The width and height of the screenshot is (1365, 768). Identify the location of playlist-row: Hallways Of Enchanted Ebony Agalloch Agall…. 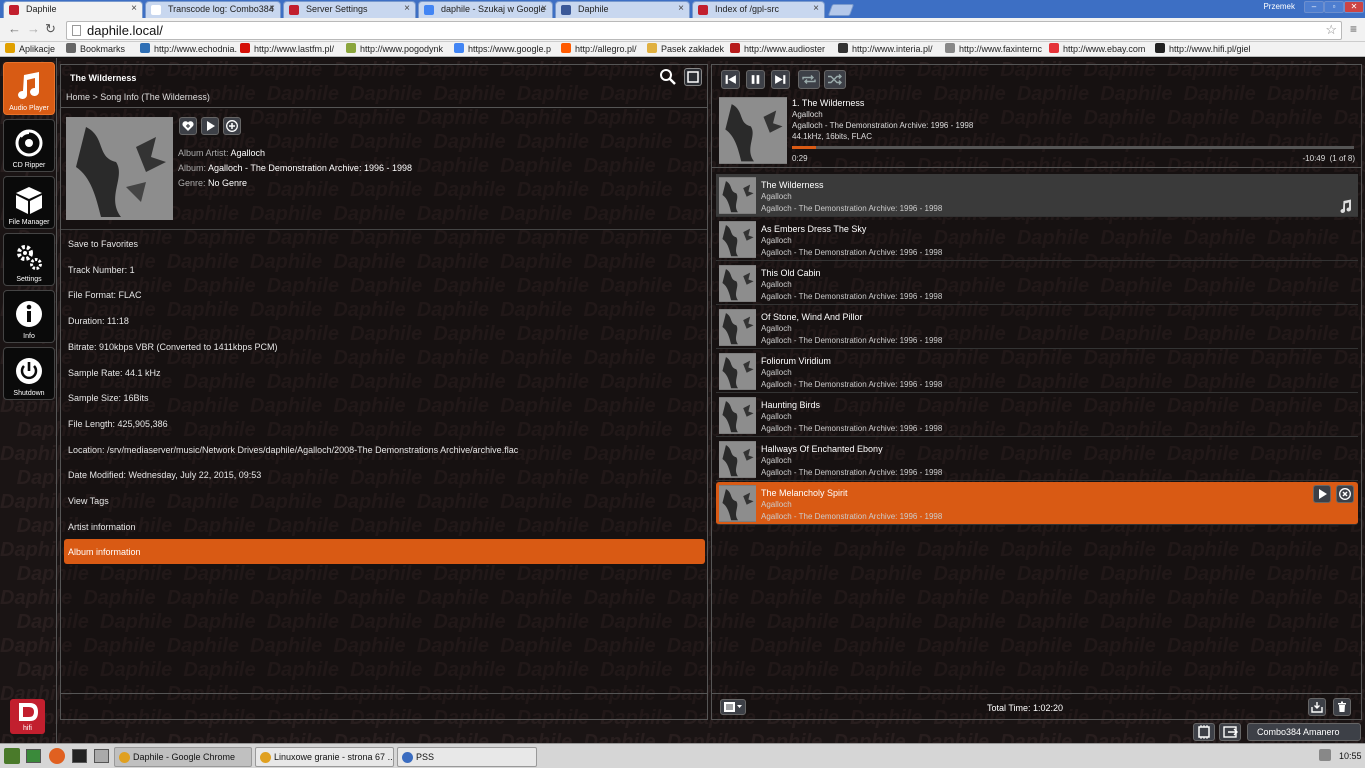
(1037, 459).